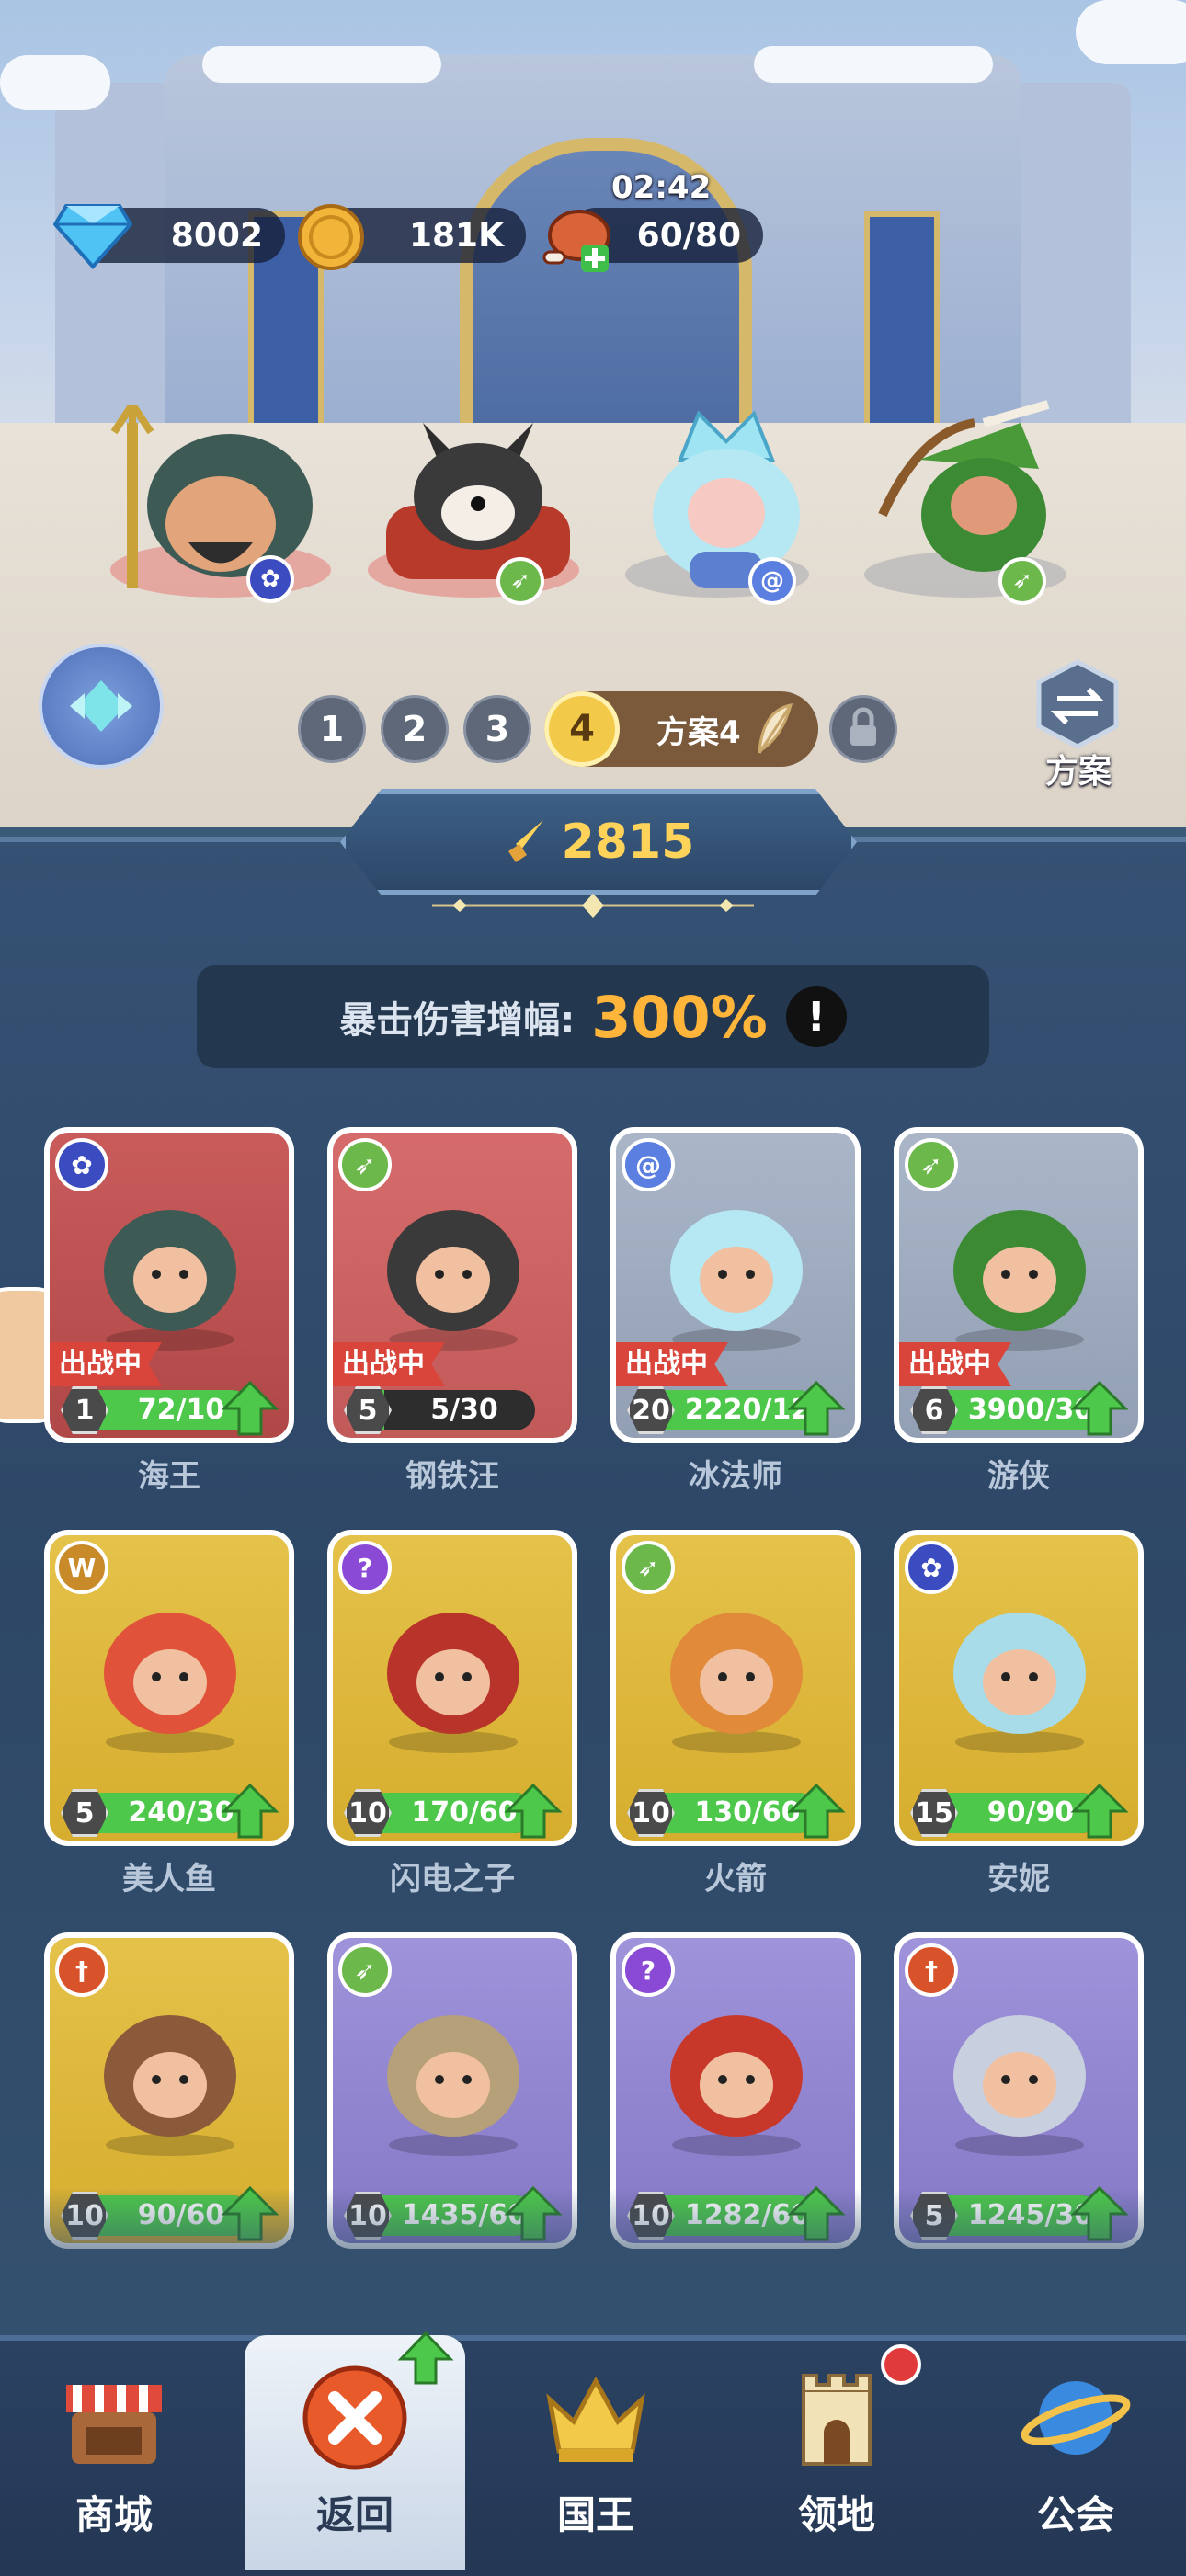  I want to click on feather-edit-icon, so click(775, 729).